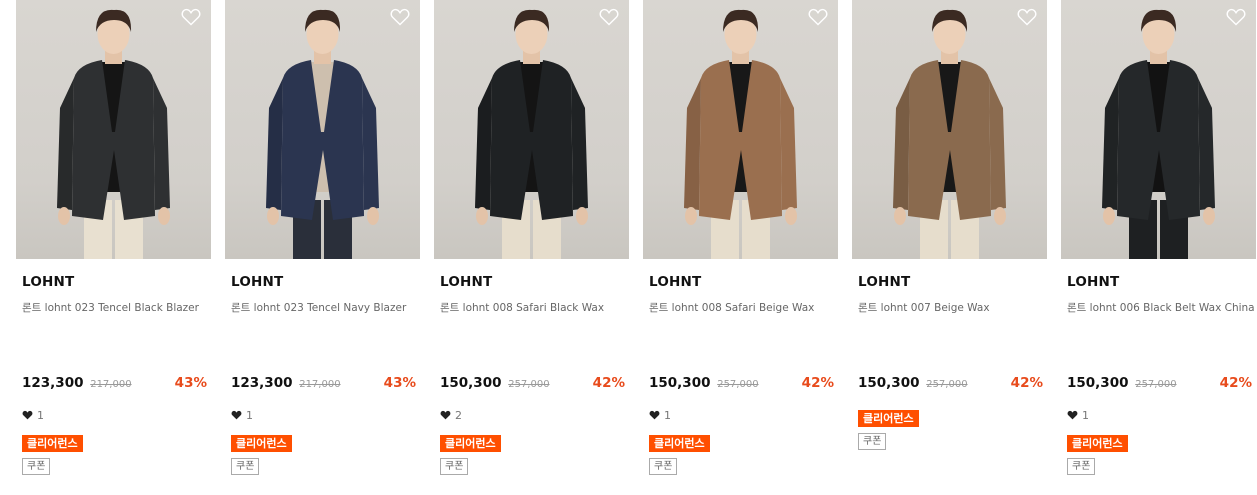 The height and width of the screenshot is (495, 1257). Describe the element at coordinates (534, 308) in the screenshot. I see `product-name: 론트 lohnt 008 Safari Black Wax` at that location.